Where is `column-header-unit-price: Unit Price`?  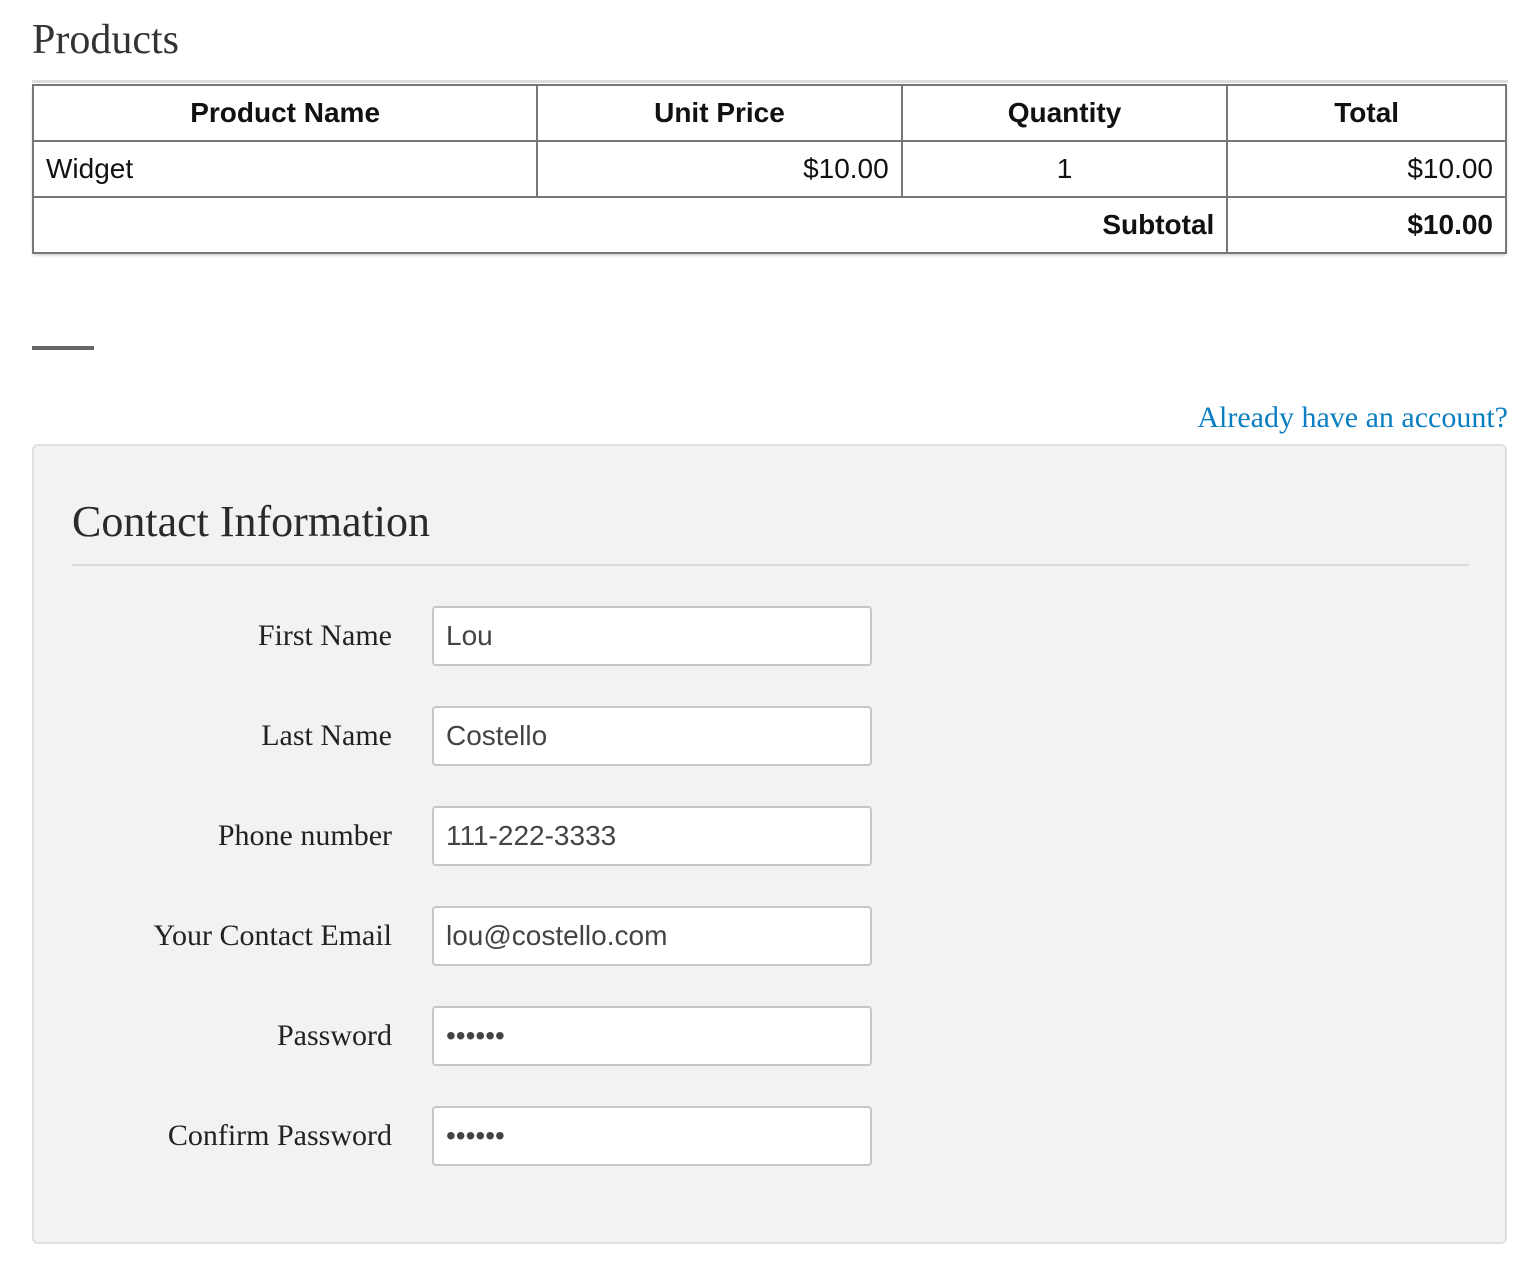 column-header-unit-price: Unit Price is located at coordinates (719, 113).